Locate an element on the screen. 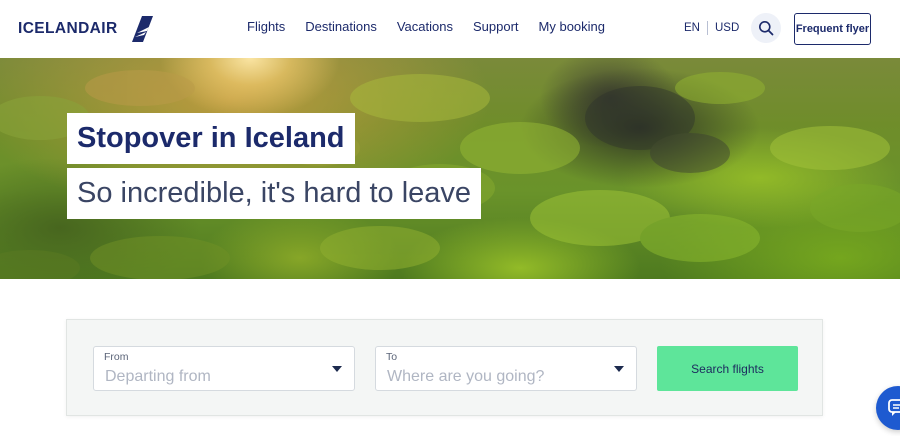 The width and height of the screenshot is (900, 436). hero-headline: Stopover in Iceland is located at coordinates (211, 138).